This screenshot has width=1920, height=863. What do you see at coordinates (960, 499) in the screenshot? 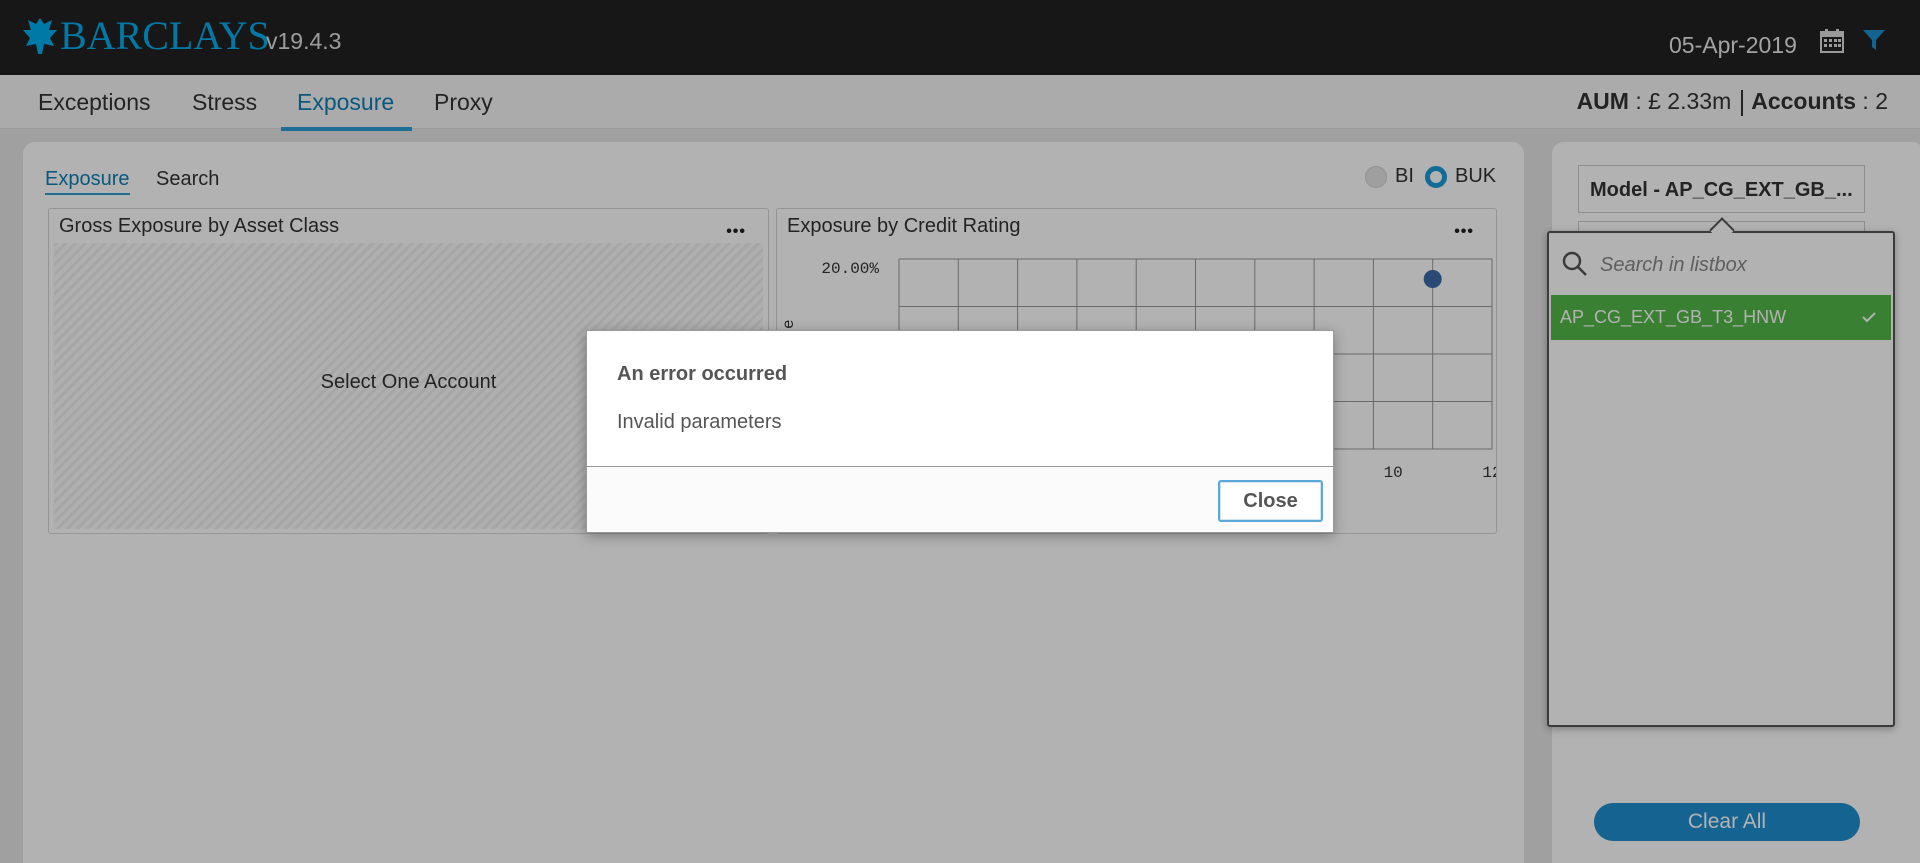
I see `dialog-footer: Close` at bounding box center [960, 499].